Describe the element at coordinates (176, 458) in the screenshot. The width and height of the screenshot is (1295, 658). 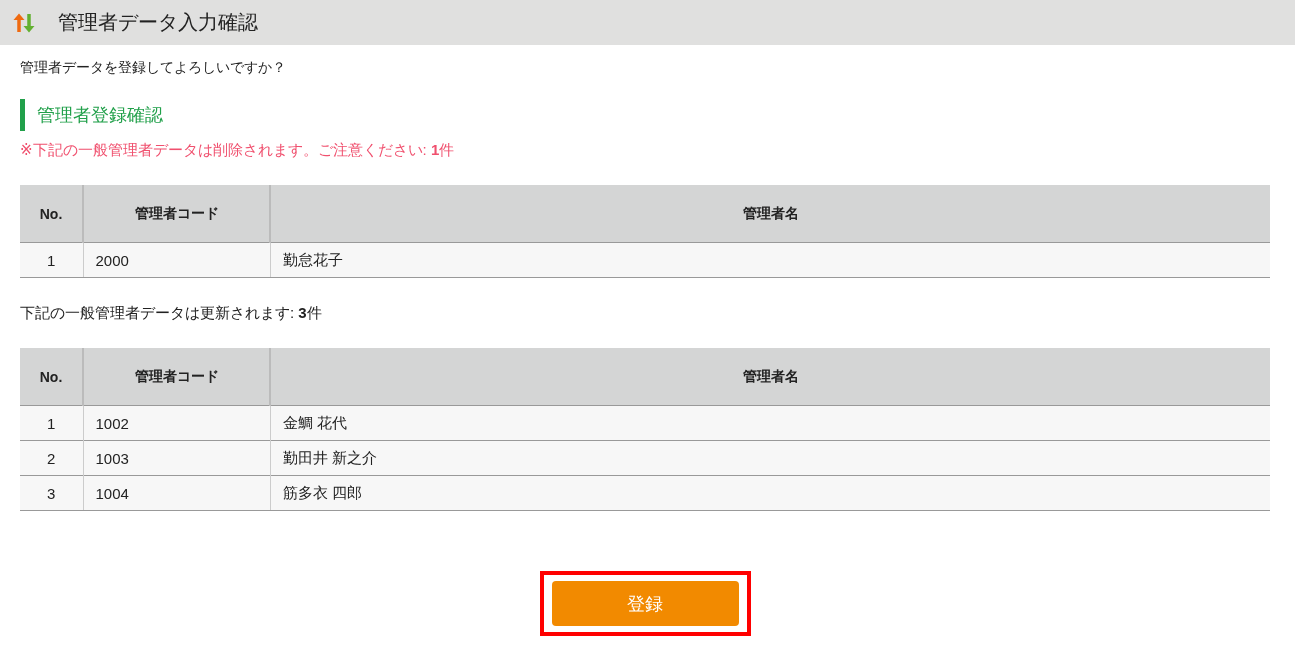
I see `table-cell: 1003` at that location.